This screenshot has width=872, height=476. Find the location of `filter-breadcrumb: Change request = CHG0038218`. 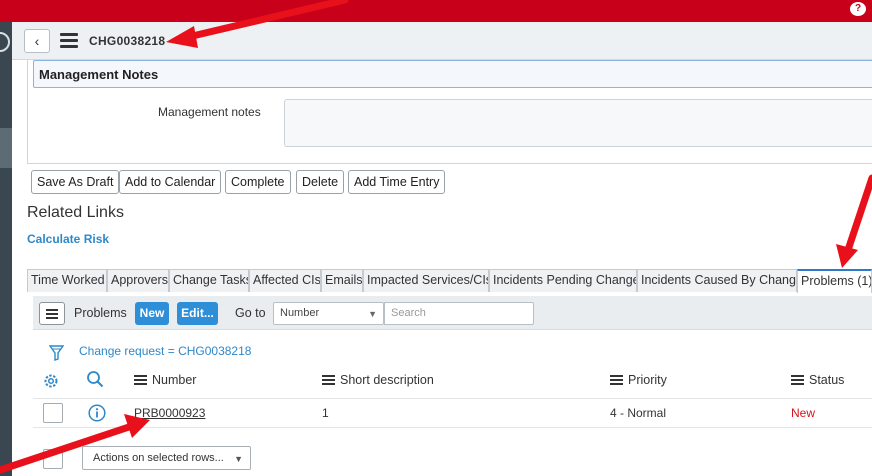

filter-breadcrumb: Change request = CHG0038218 is located at coordinates (165, 351).